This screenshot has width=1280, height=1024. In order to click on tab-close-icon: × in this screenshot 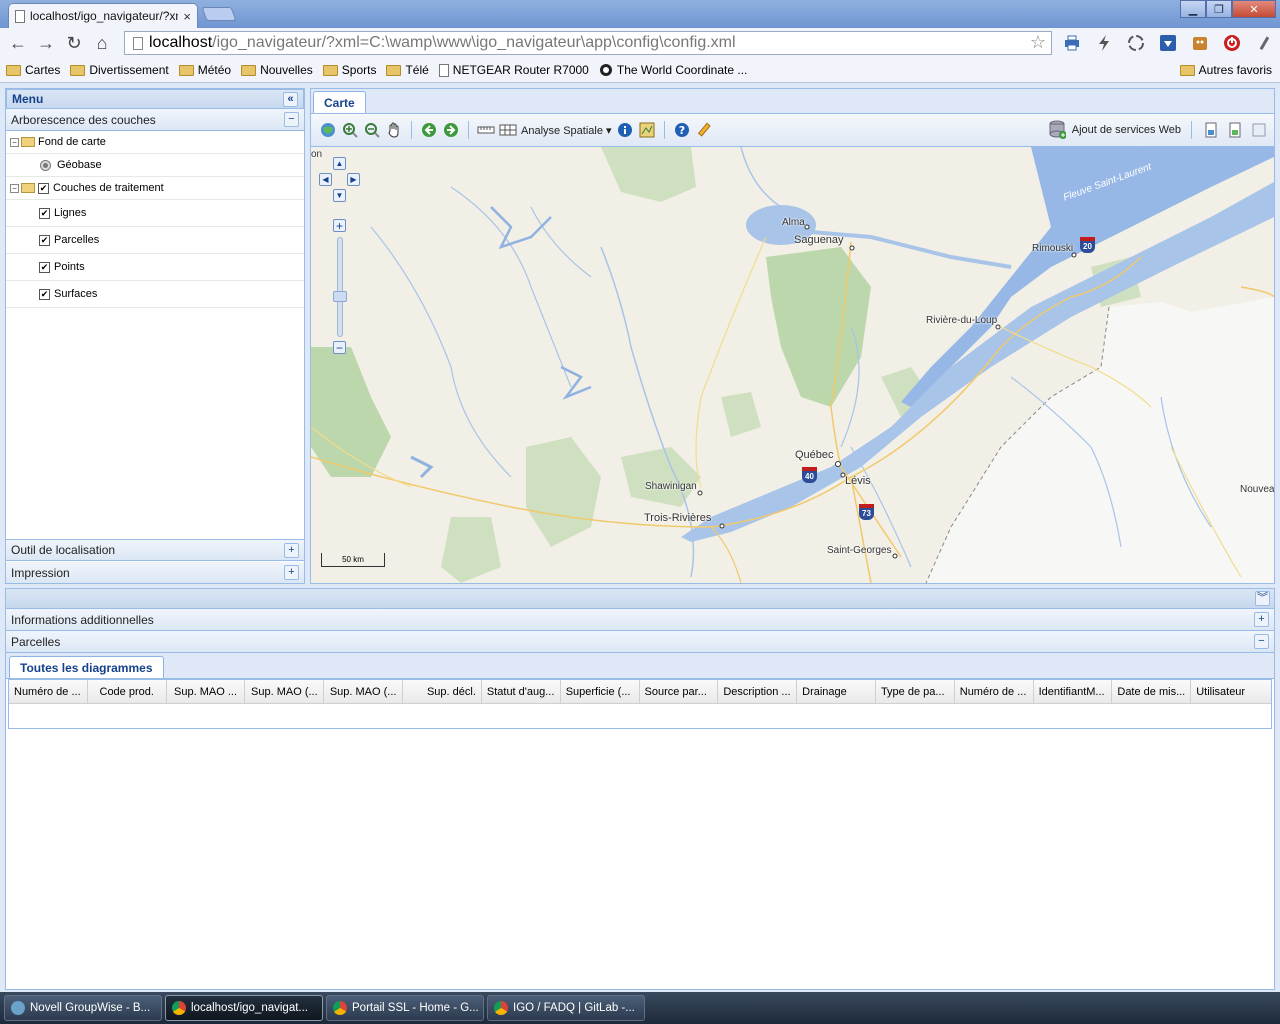, I will do `click(187, 16)`.